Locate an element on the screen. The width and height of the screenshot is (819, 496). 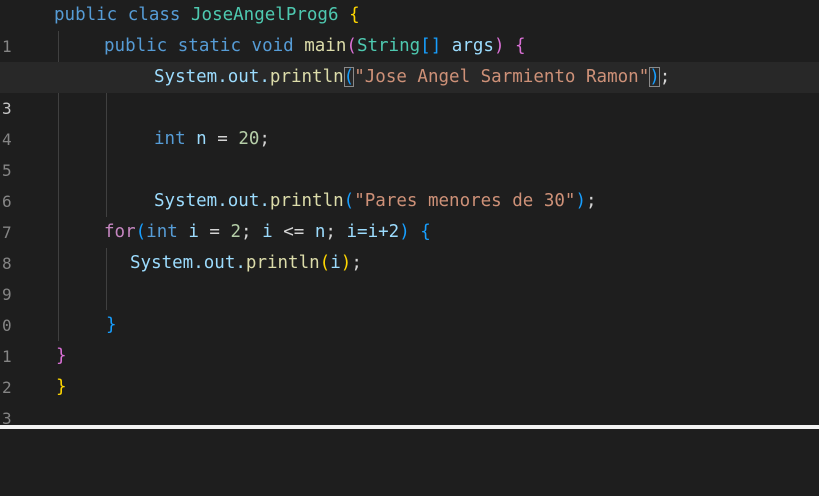
code-line: 1 } is located at coordinates (409, 338).